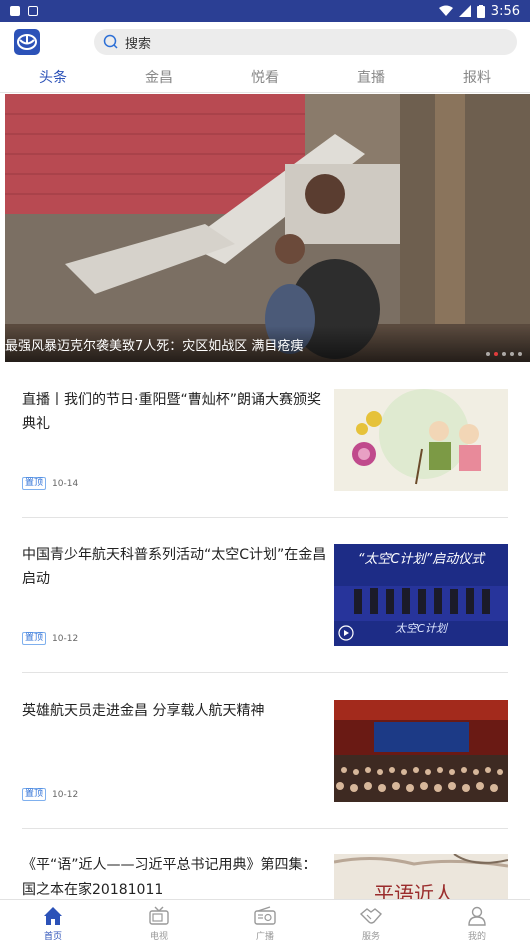  I want to click on app-header: 搜索, so click(265, 42).